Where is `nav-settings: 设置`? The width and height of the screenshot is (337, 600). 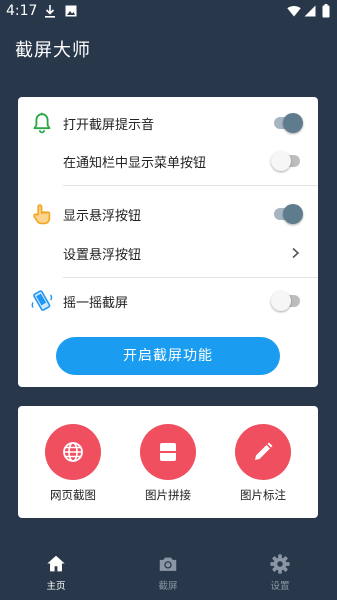 nav-settings: 设置 is located at coordinates (280, 572).